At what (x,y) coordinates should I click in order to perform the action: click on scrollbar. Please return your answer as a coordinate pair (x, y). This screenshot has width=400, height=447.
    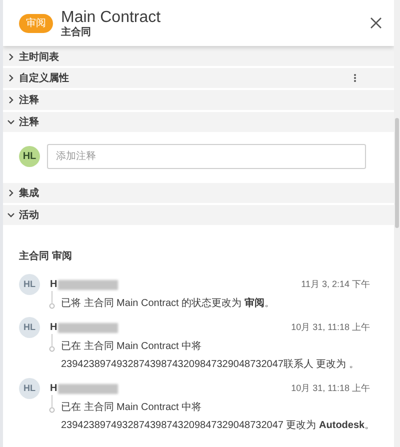
    Looking at the image, I should click on (397, 223).